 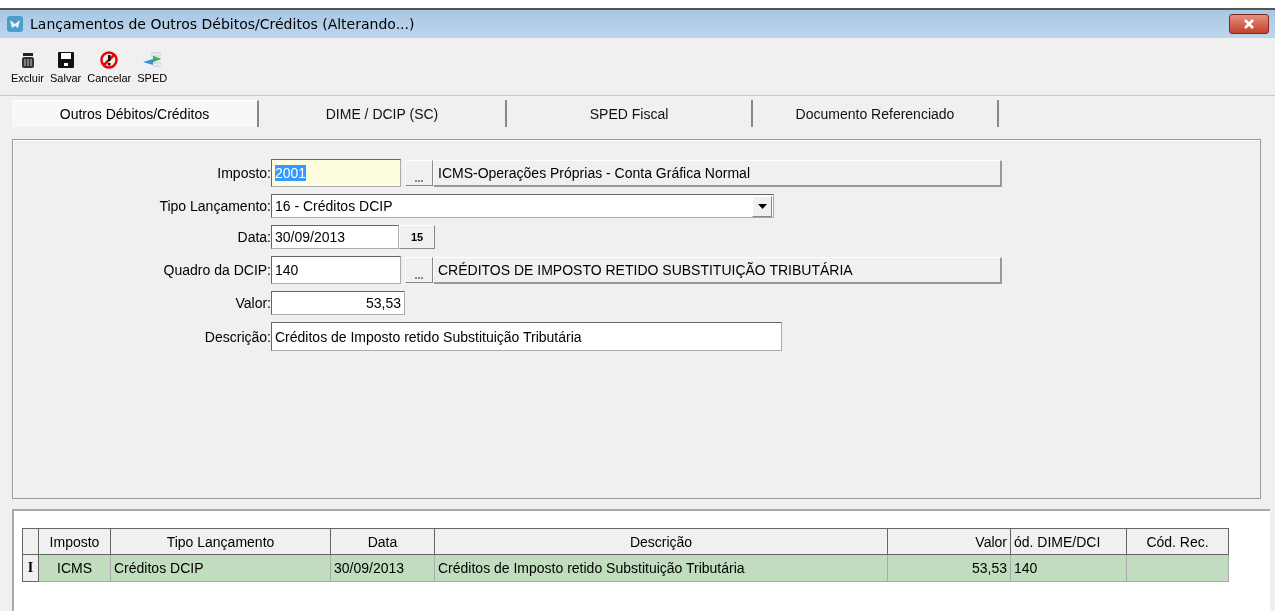 I want to click on date-field: 30/09/2013, so click(x=335, y=237).